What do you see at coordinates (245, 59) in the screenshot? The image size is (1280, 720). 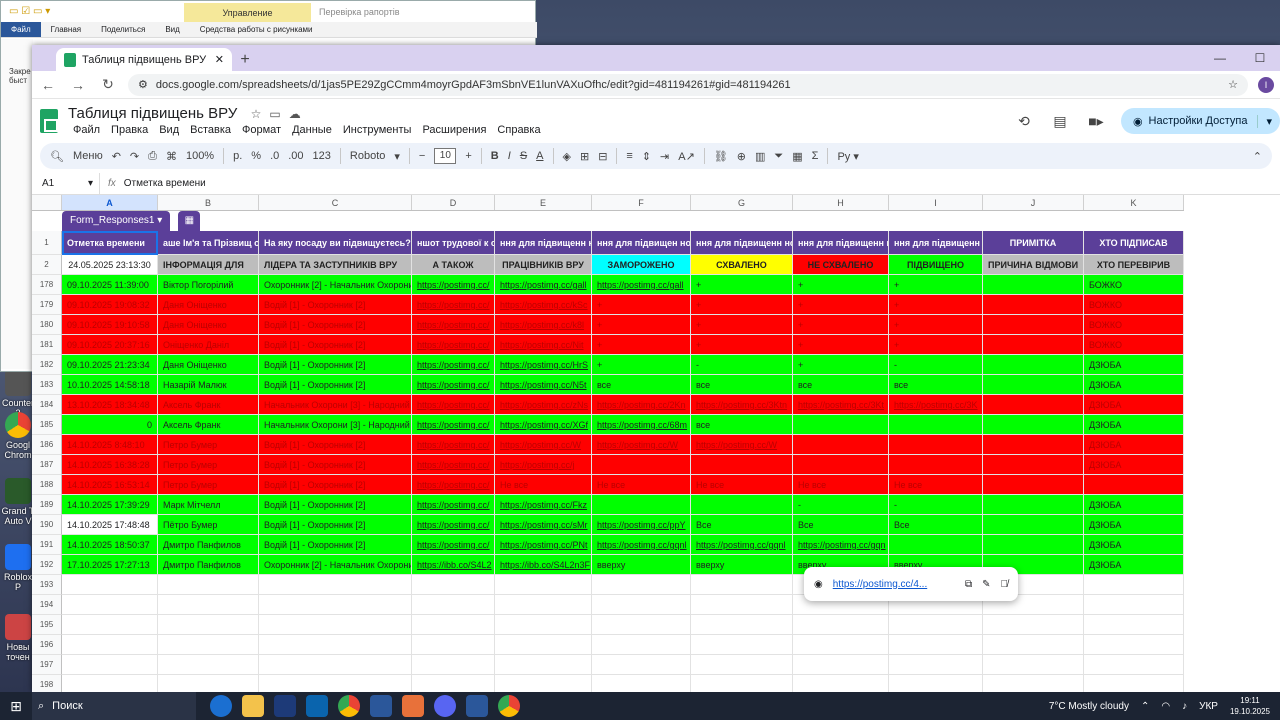 I see `new-tab-button: +` at bounding box center [245, 59].